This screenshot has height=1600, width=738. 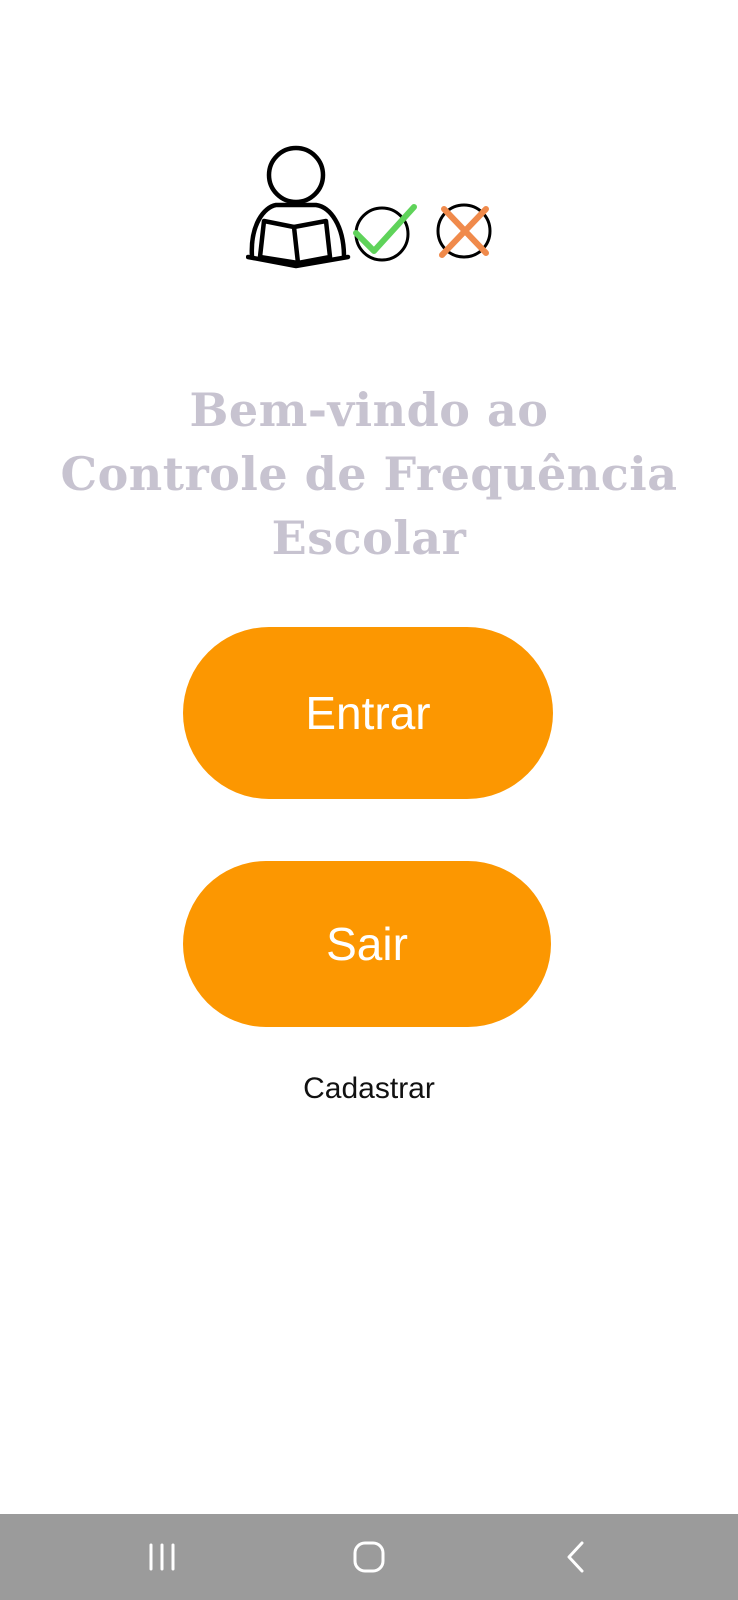 What do you see at coordinates (385, 233) in the screenshot?
I see `check-circle-icon` at bounding box center [385, 233].